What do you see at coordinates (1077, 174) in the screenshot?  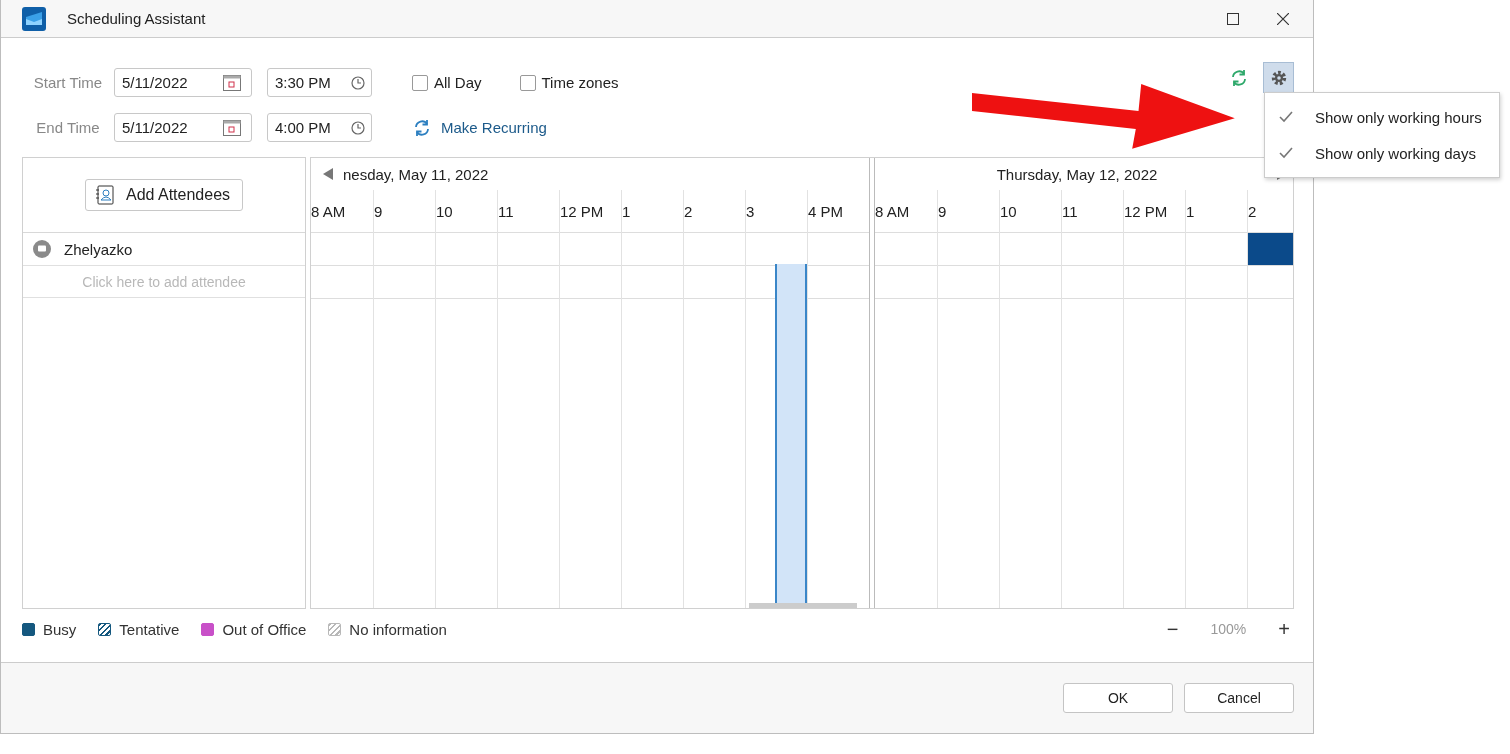 I see `day-title: Thursday, May 12, 2022` at bounding box center [1077, 174].